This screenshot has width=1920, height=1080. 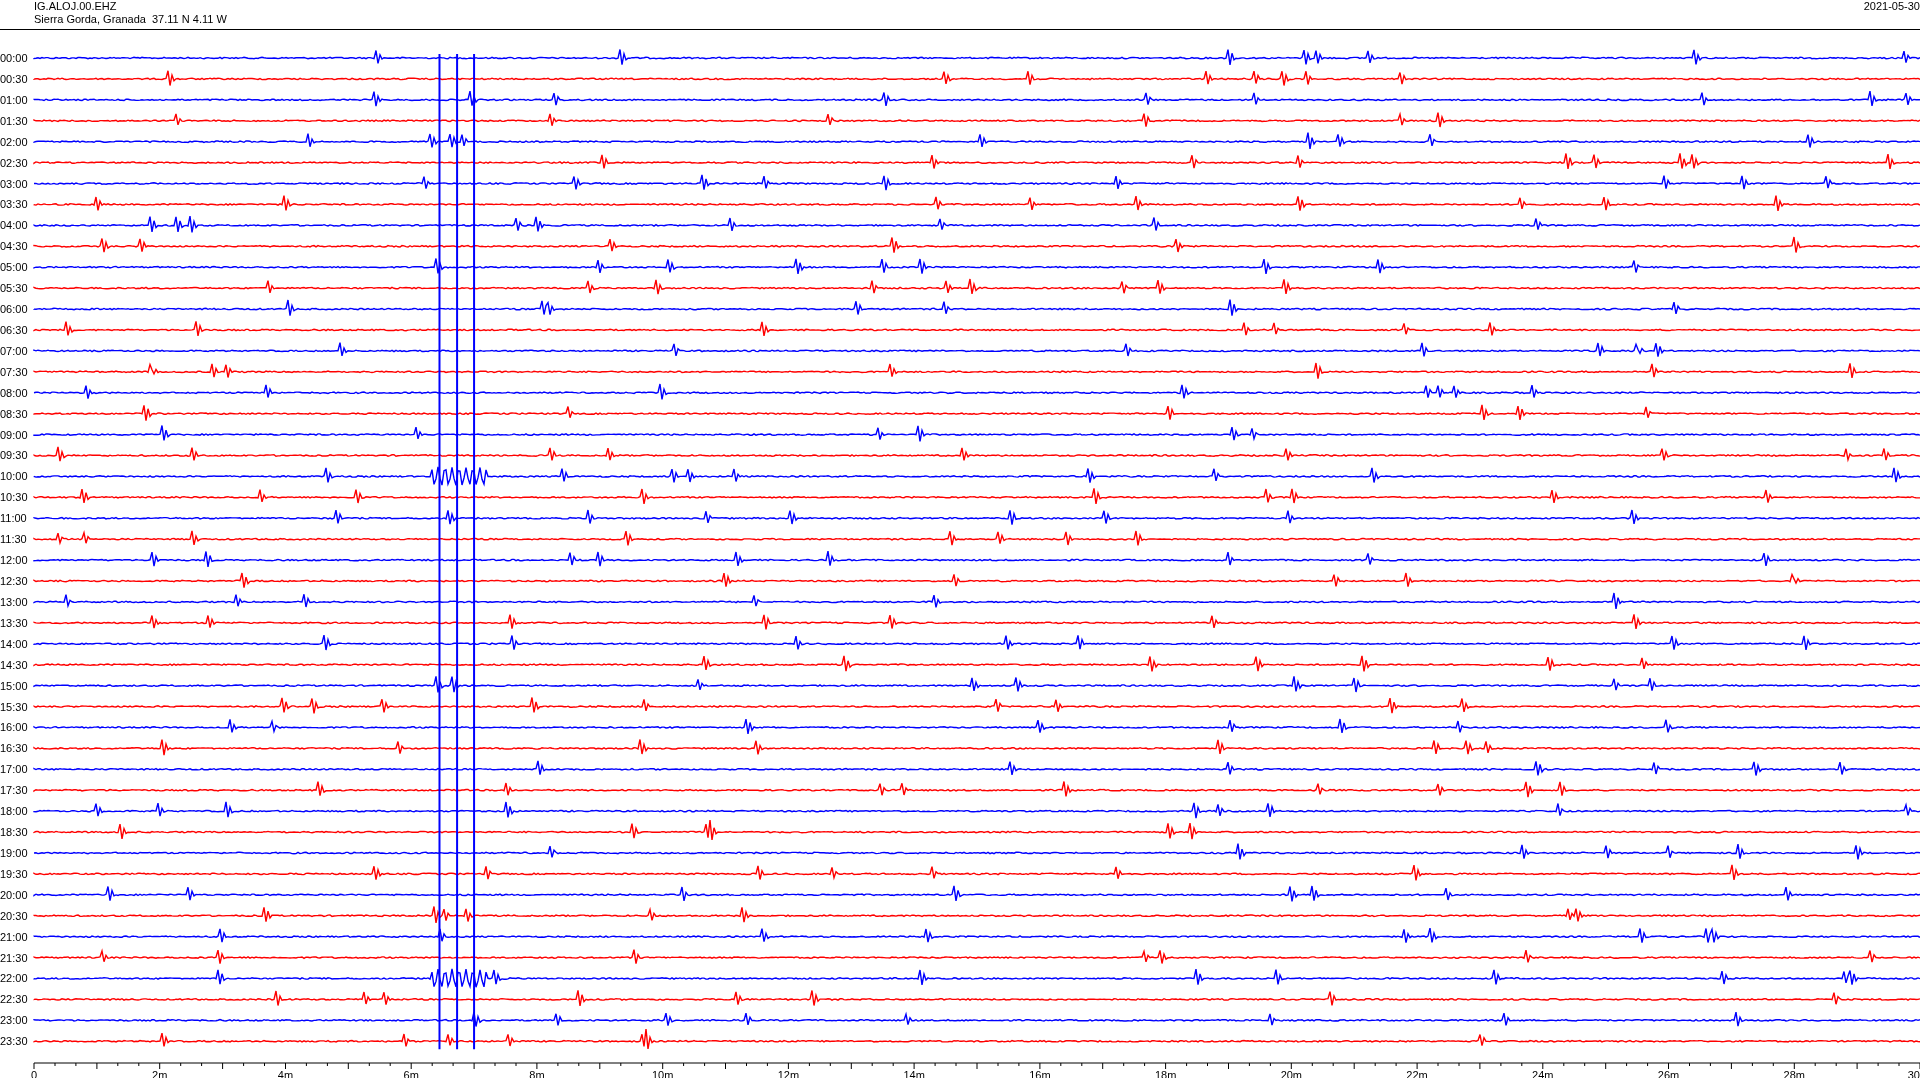 I want to click on time-label: 18:00, so click(x=14, y=811).